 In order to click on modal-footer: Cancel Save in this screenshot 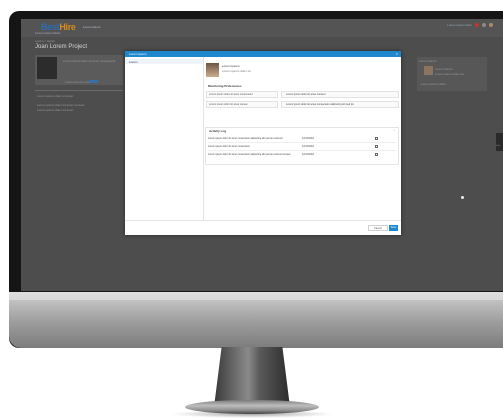, I will do `click(263, 227)`.